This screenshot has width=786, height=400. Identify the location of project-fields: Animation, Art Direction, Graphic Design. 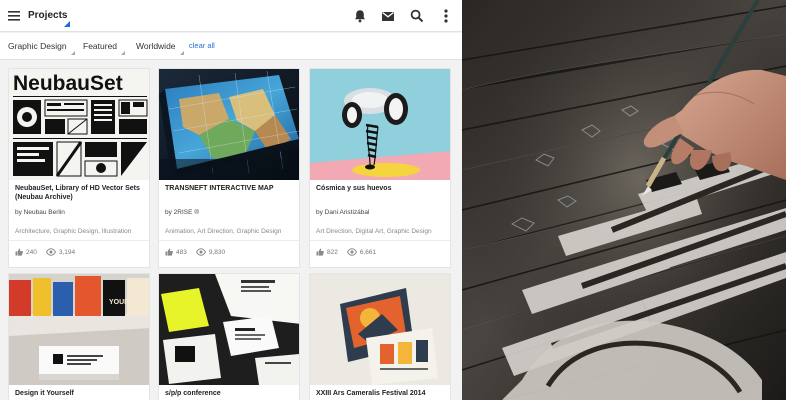
(223, 231).